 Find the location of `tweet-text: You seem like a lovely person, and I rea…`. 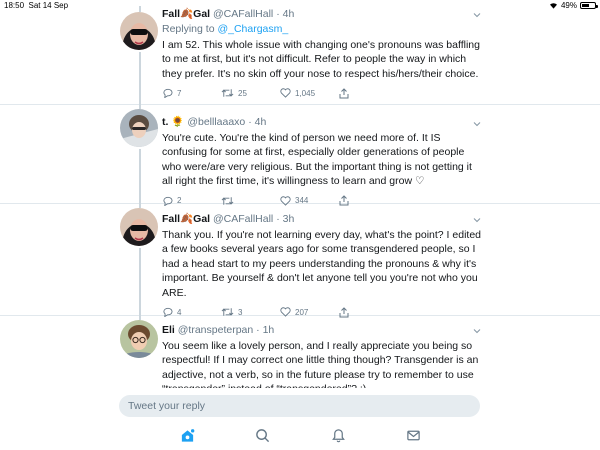

tweet-text: You seem like a lovely person, and I rea… is located at coordinates (320, 364).